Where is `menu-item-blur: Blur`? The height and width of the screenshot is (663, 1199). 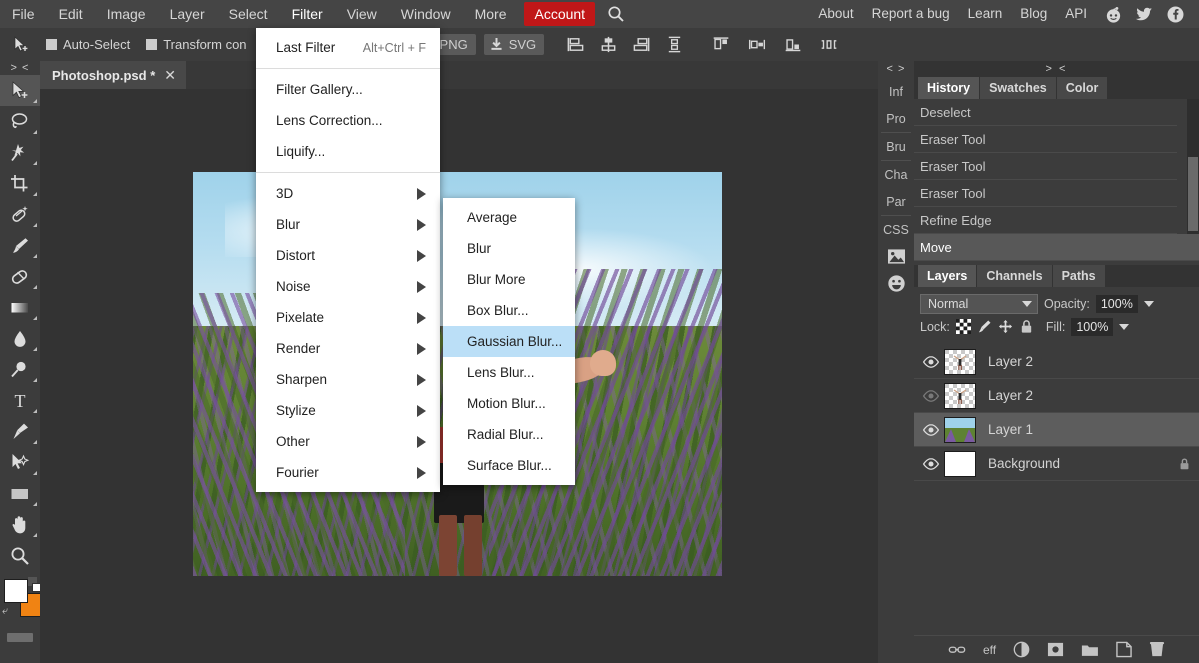
menu-item-blur: Blur is located at coordinates (348, 224).